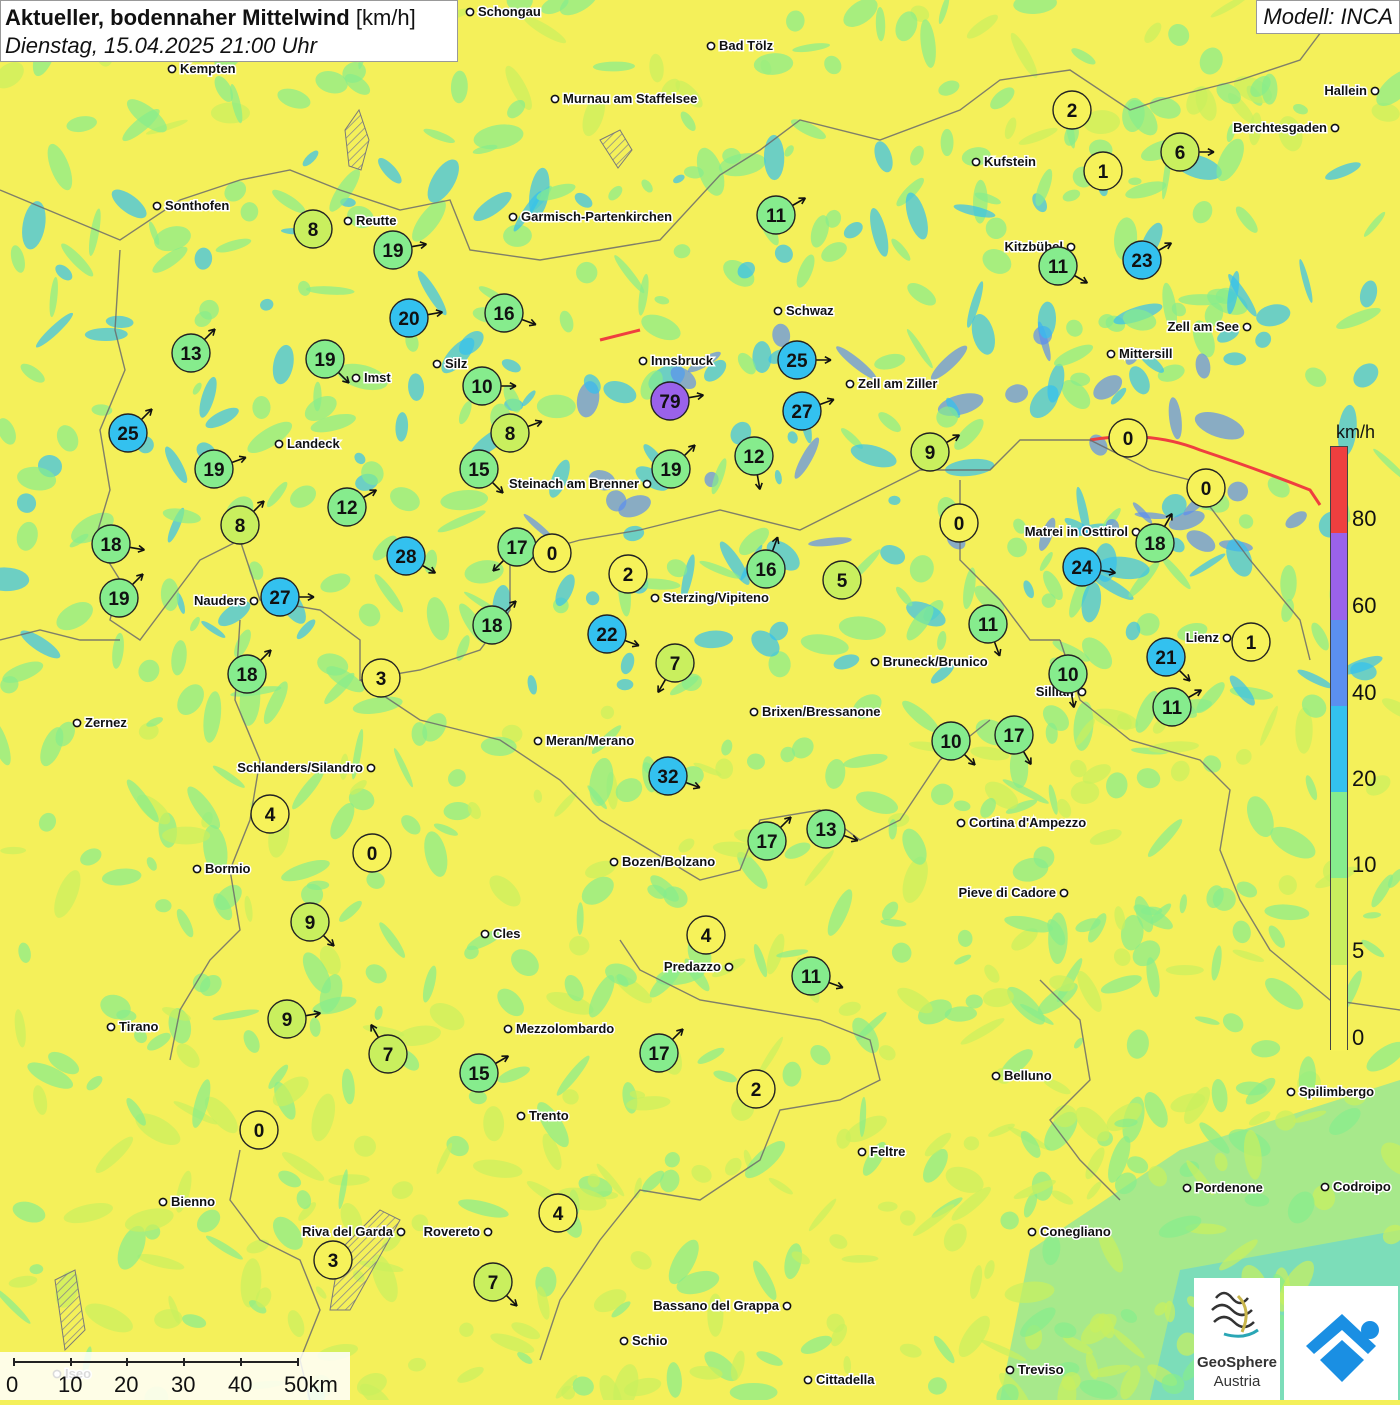 The height and width of the screenshot is (1405, 1400). I want to click on wind-speed-value: 27, so click(279, 598).